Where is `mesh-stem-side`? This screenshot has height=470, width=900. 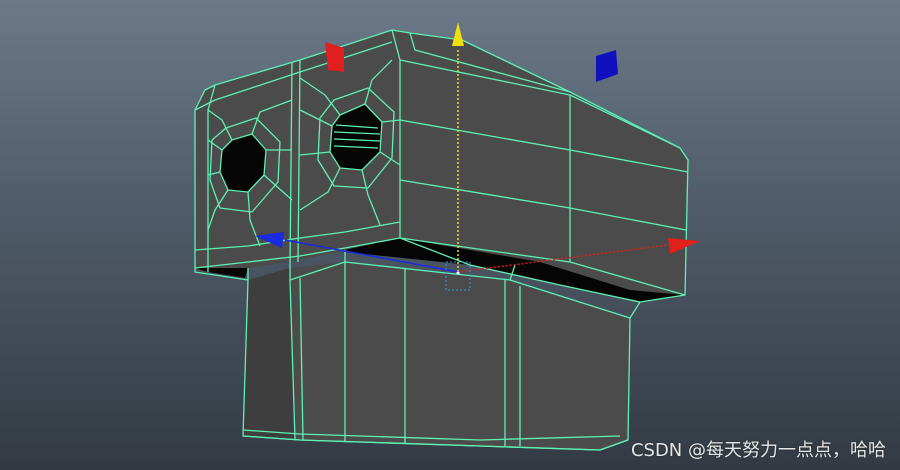
mesh-stem-side is located at coordinates (269, 354).